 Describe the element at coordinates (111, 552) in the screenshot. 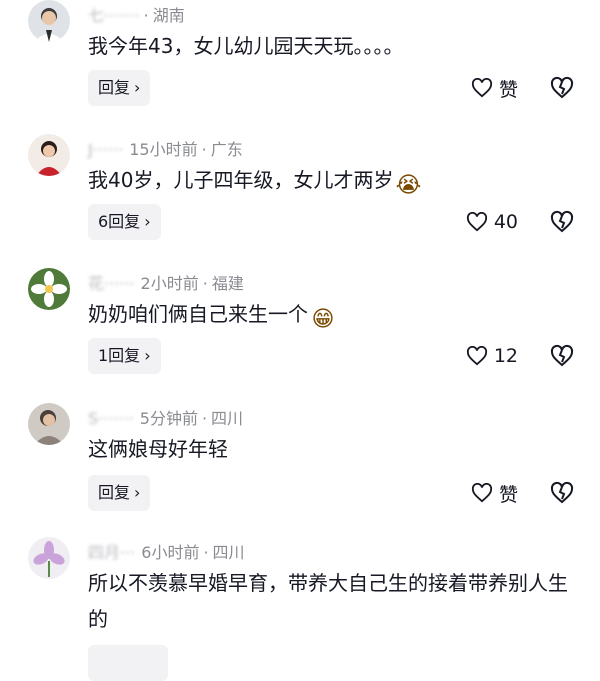

I see `username: 四月···` at that location.